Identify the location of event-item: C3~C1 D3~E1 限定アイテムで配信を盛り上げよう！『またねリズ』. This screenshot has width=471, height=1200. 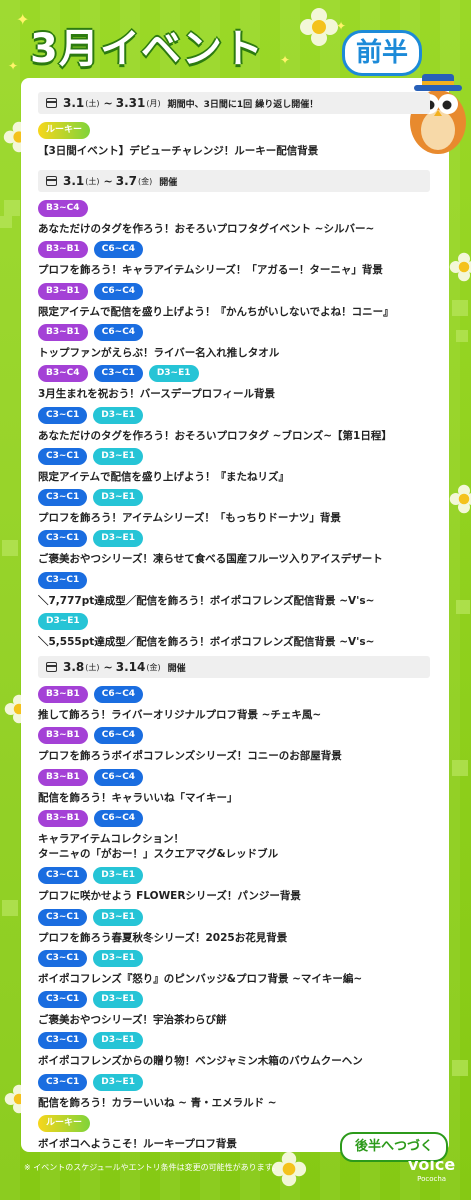
(238, 466).